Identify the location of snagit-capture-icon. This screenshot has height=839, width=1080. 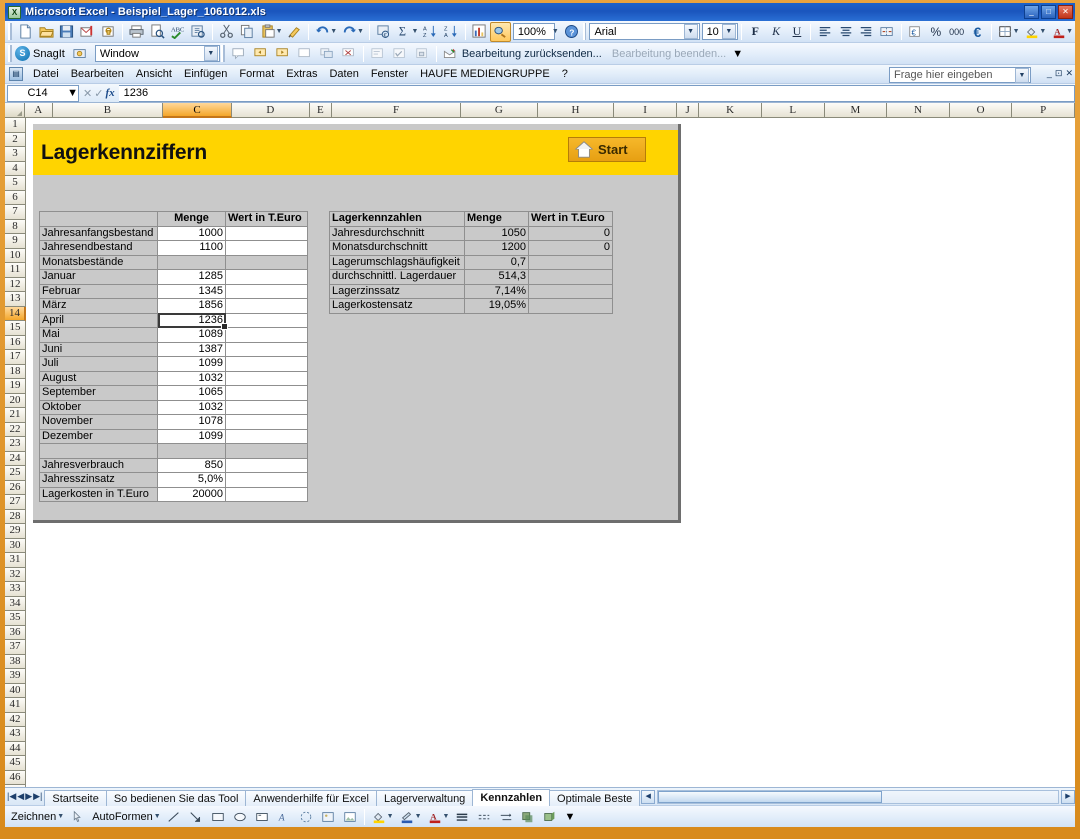
(80, 54).